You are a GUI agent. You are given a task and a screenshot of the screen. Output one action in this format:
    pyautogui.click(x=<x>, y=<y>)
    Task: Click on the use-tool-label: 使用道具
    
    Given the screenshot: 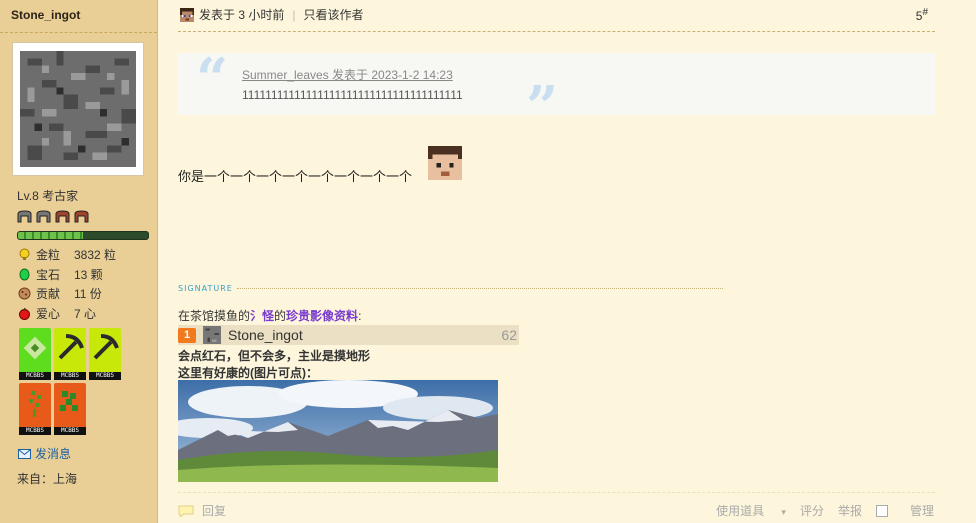 What is the action you would take?
    pyautogui.click(x=740, y=511)
    